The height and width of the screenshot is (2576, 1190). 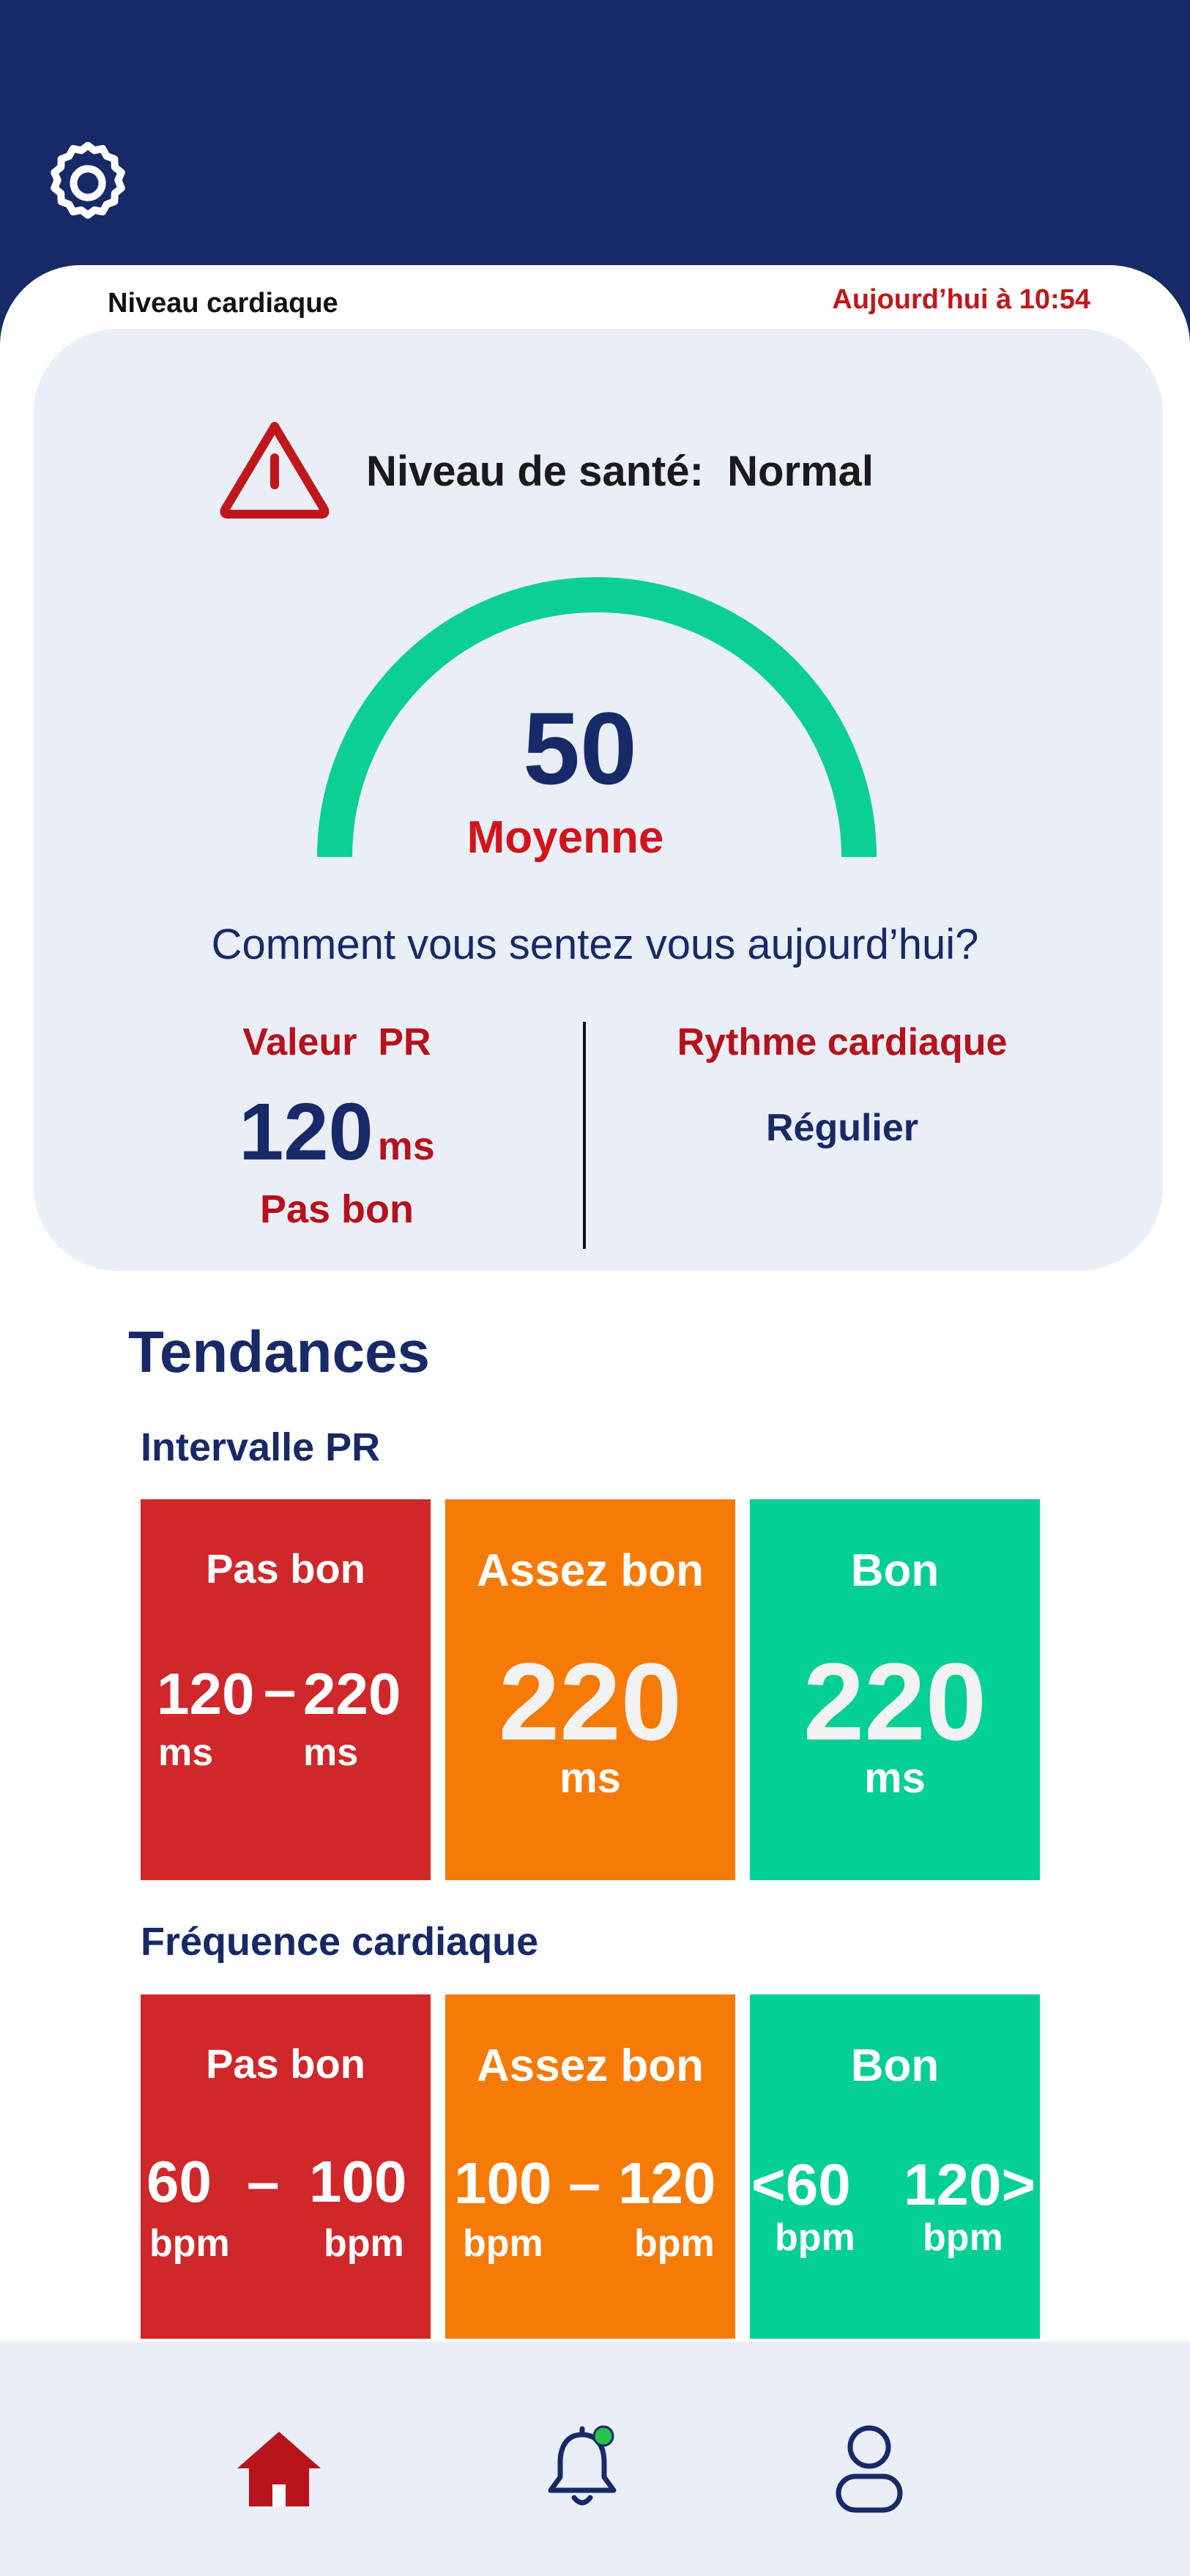 What do you see at coordinates (801, 2184) in the screenshot?
I see `tile-range-from: <60` at bounding box center [801, 2184].